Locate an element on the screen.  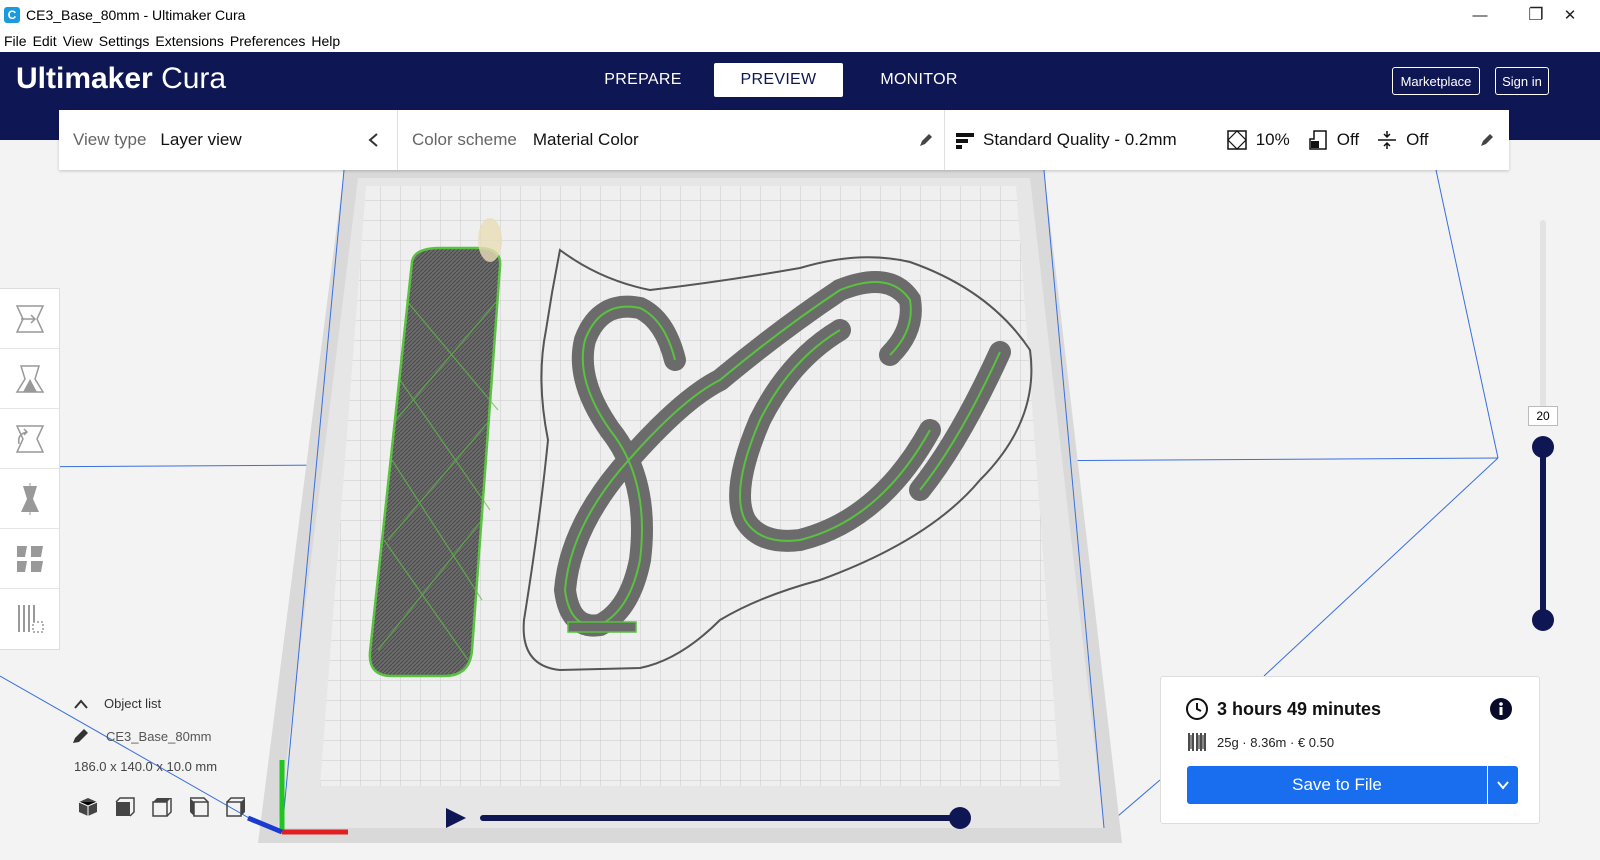
view-type-selector: View type Layer view is located at coordinates (228, 140).